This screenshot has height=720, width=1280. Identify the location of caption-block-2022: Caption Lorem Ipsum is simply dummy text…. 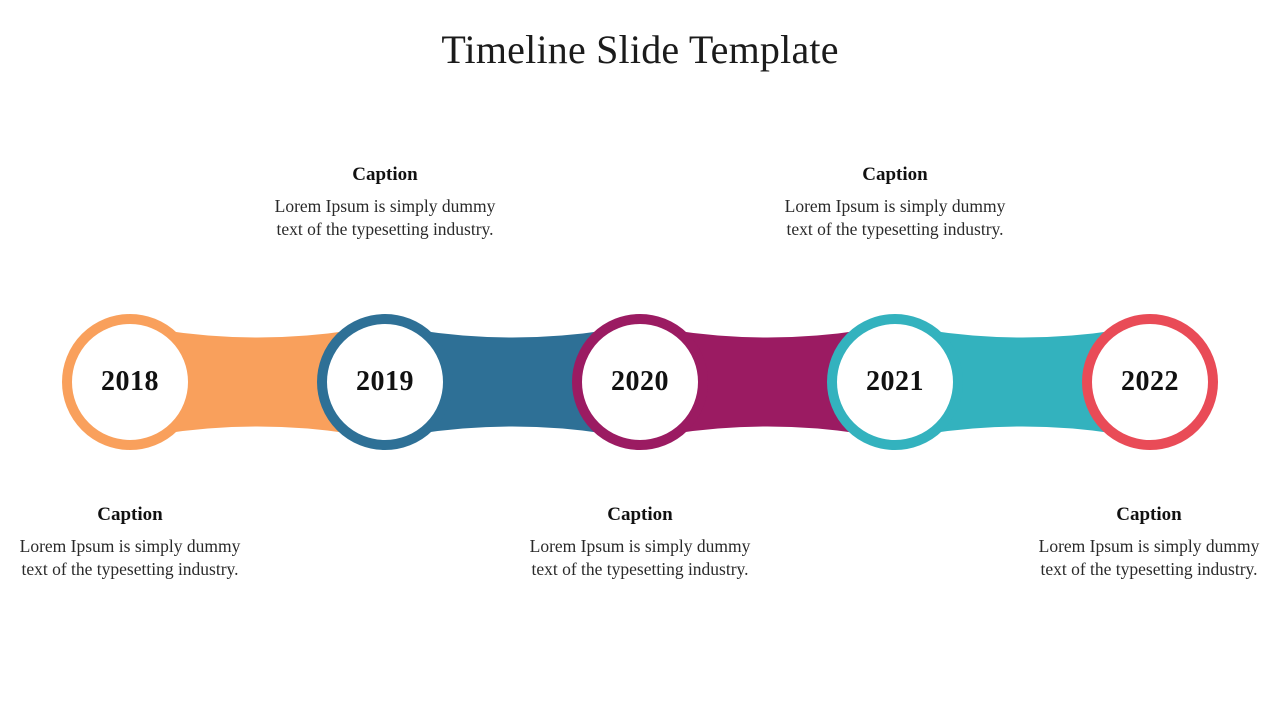
(1149, 541).